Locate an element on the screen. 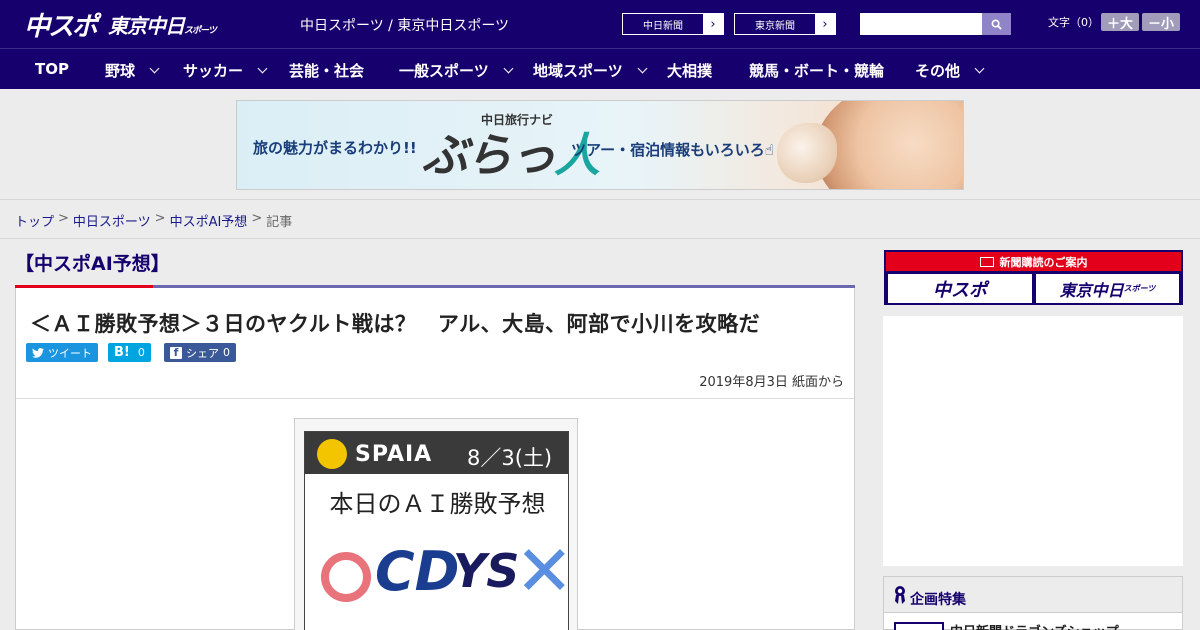 The height and width of the screenshot is (630, 1200). article-dateline: 2019年8月3日 紙面から is located at coordinates (771, 382).